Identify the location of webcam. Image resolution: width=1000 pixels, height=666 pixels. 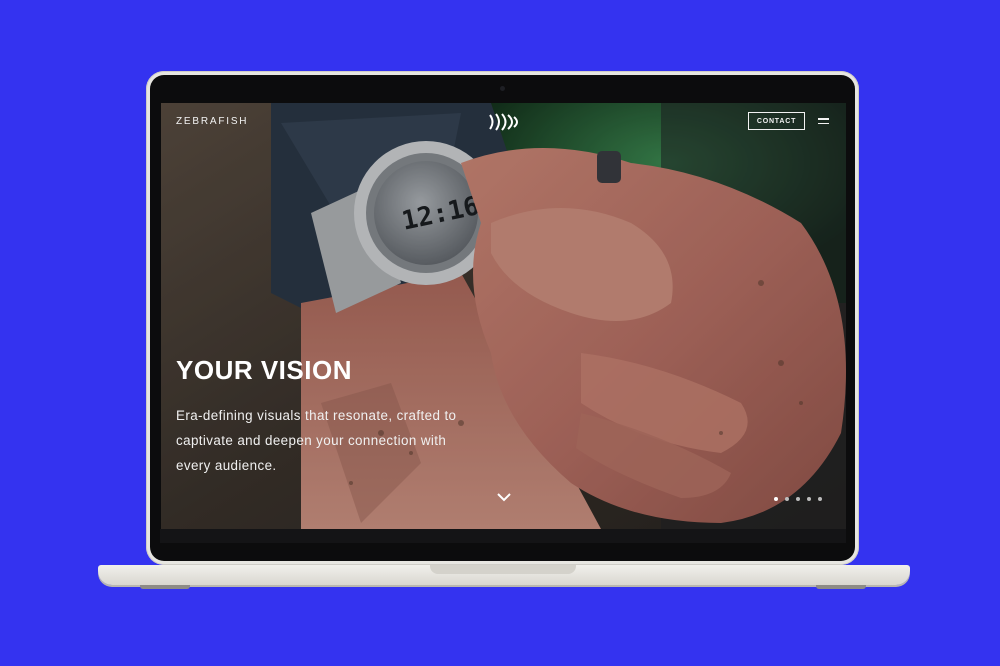
(502, 88).